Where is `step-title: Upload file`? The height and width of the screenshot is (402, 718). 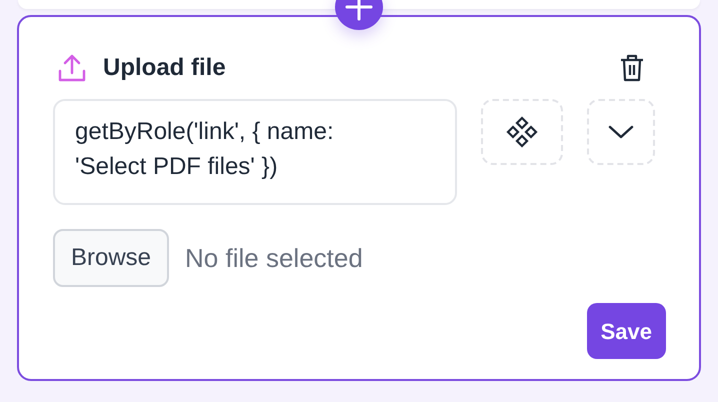 step-title: Upload file is located at coordinates (164, 68).